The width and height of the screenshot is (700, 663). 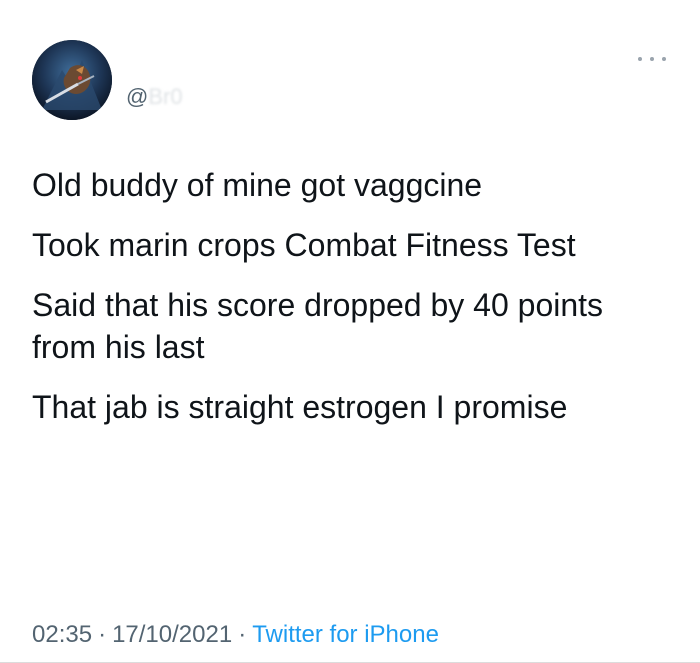 What do you see at coordinates (304, 245) in the screenshot?
I see `tweet-line: Took marin crops Combat Fitness Test` at bounding box center [304, 245].